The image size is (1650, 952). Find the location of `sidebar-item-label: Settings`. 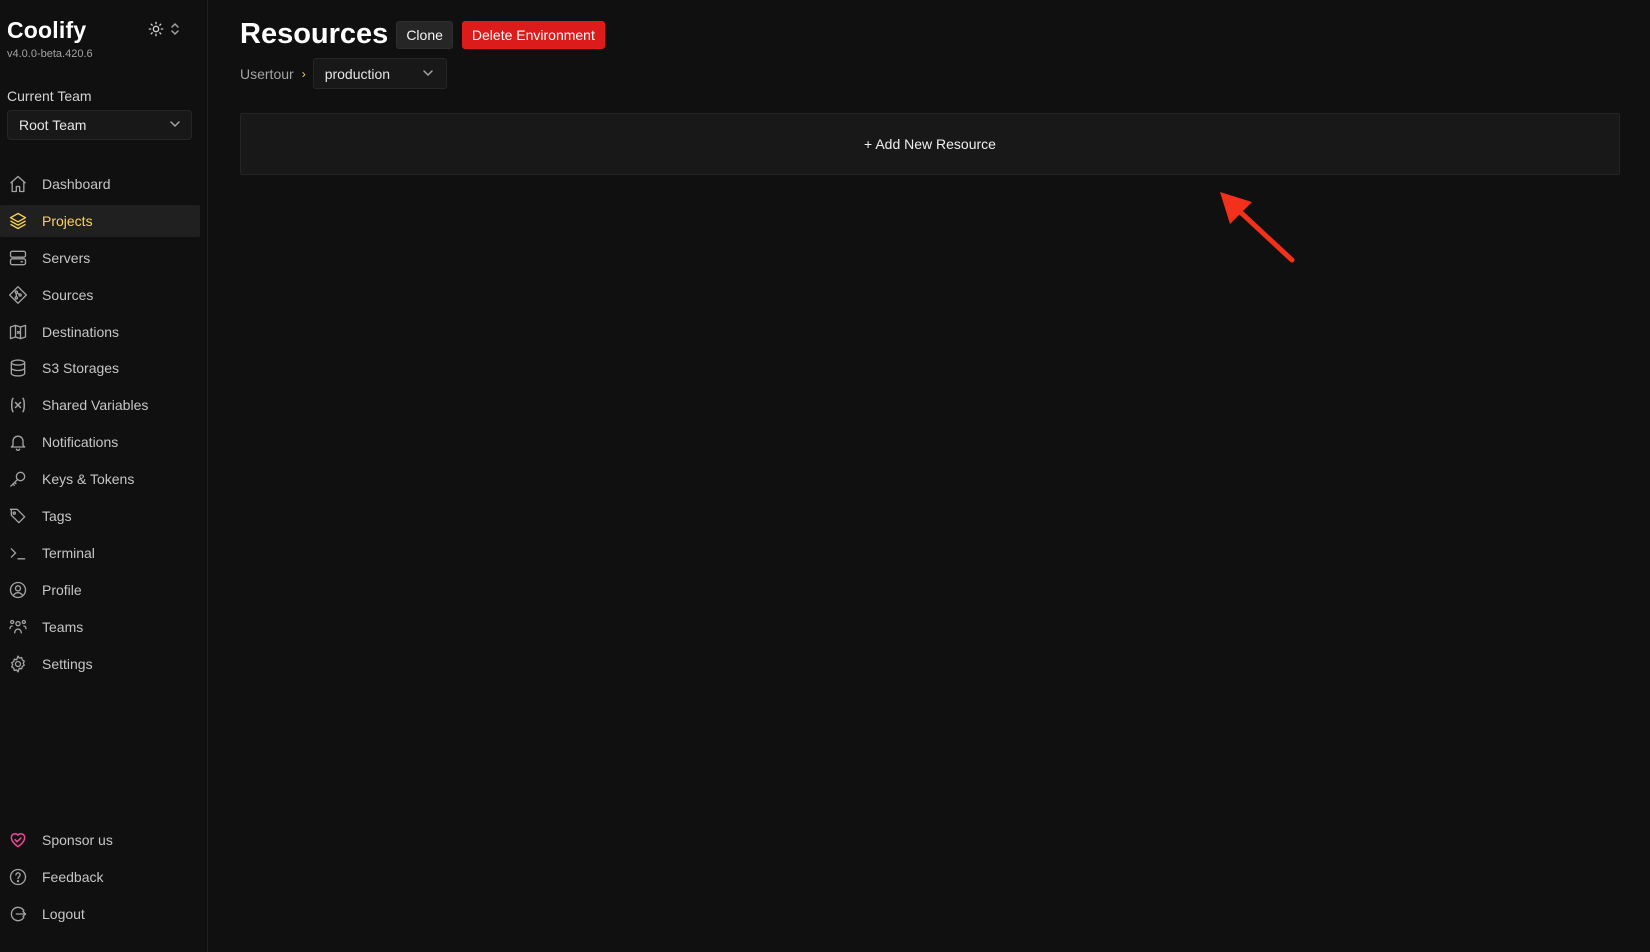

sidebar-item-label: Settings is located at coordinates (67, 663).